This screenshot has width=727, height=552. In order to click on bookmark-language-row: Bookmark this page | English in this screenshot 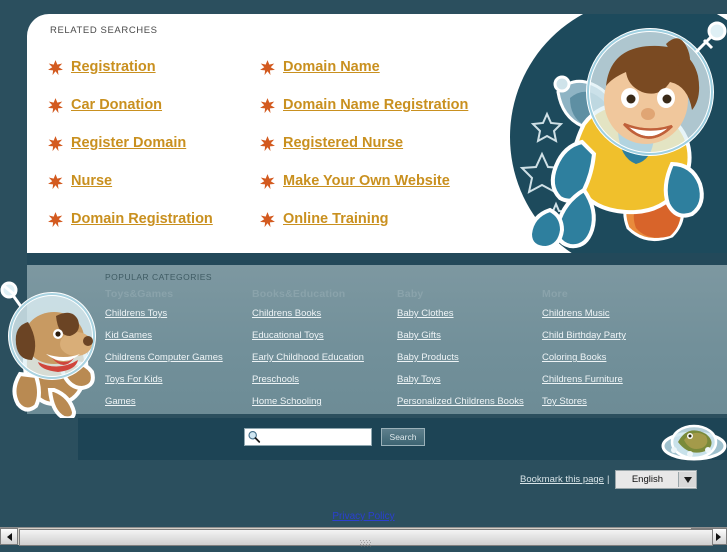, I will do `click(609, 479)`.